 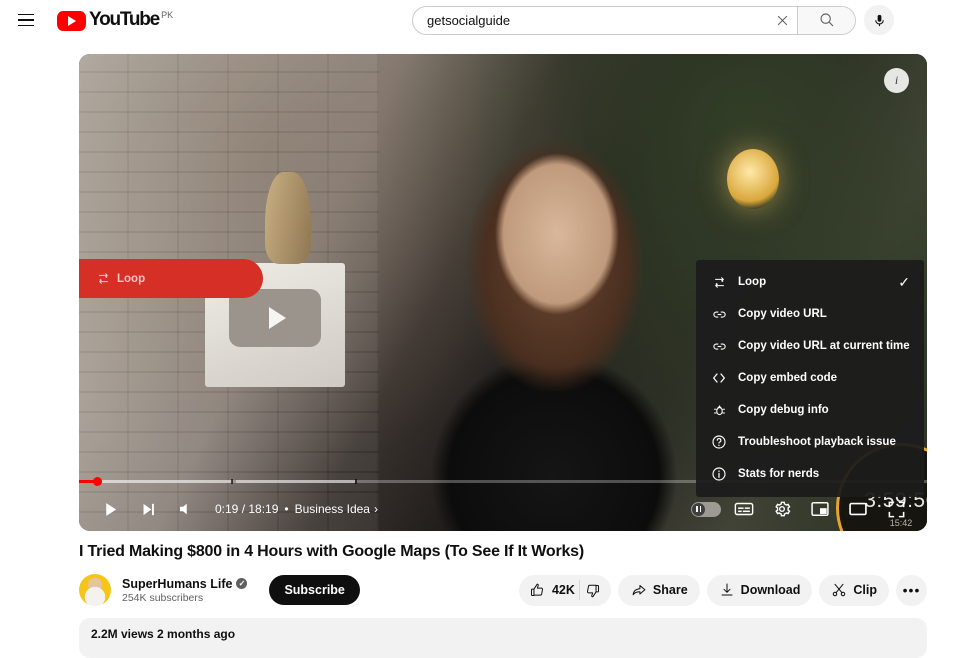 I want to click on channel-name-label: SuperHumans Life, so click(x=177, y=583).